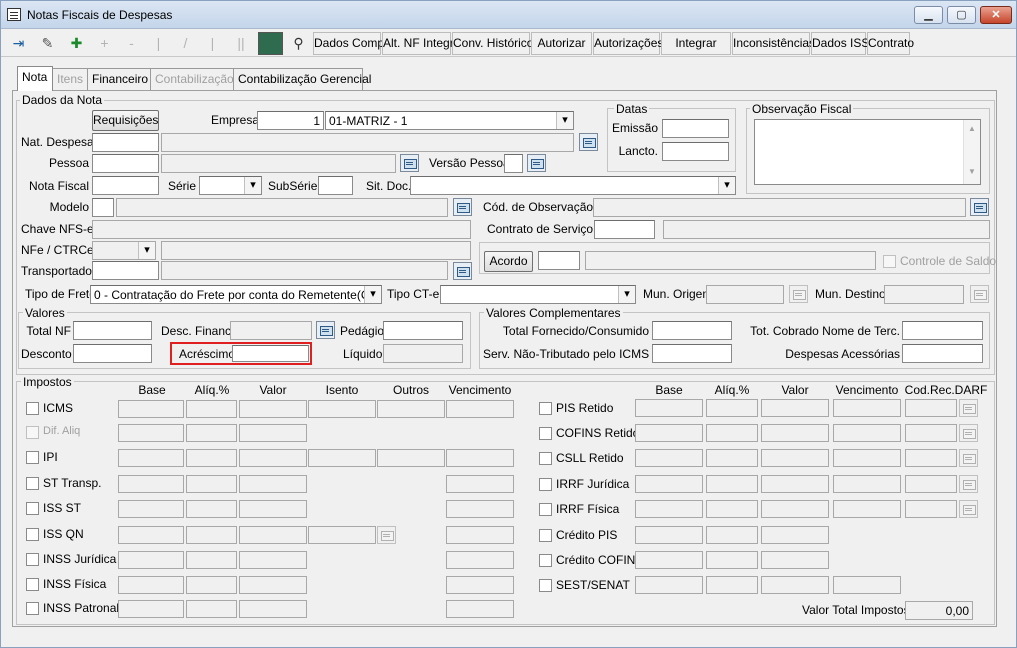 Image resolution: width=1017 pixels, height=648 pixels. Describe the element at coordinates (942, 353) in the screenshot. I see `despesas-acess-input` at that location.